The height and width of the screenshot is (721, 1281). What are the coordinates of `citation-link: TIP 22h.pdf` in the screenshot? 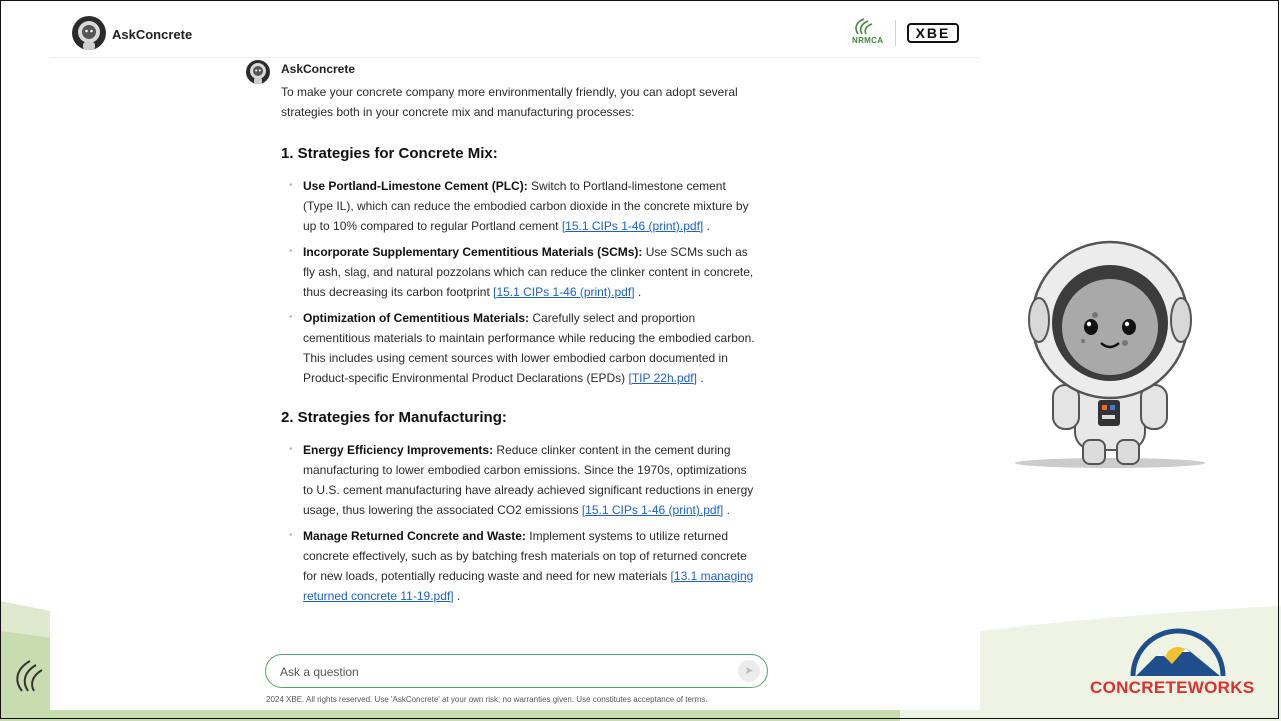 It's located at (663, 378).